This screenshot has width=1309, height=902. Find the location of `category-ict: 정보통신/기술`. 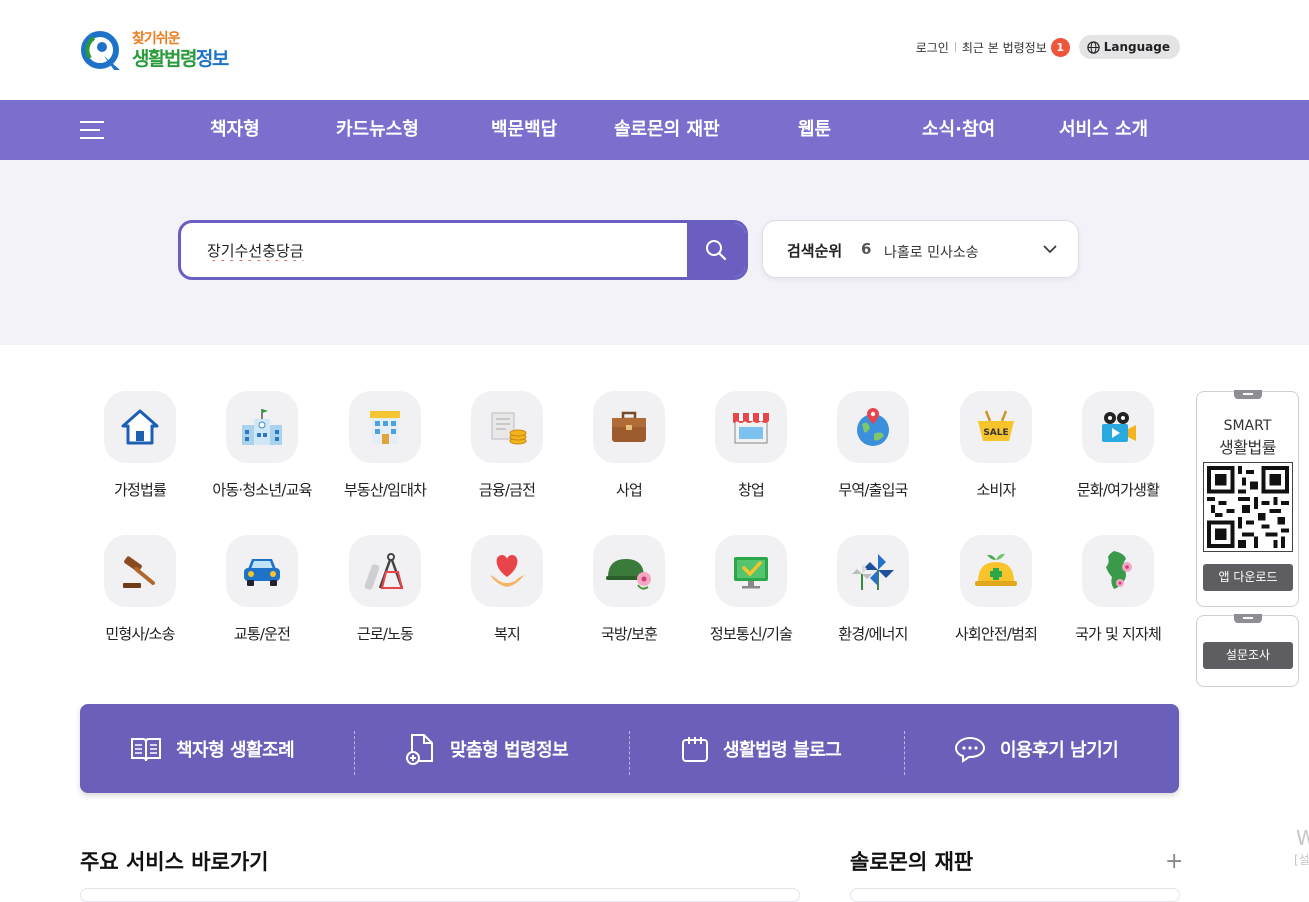

category-ict: 정보통신/기술 is located at coordinates (751, 589).